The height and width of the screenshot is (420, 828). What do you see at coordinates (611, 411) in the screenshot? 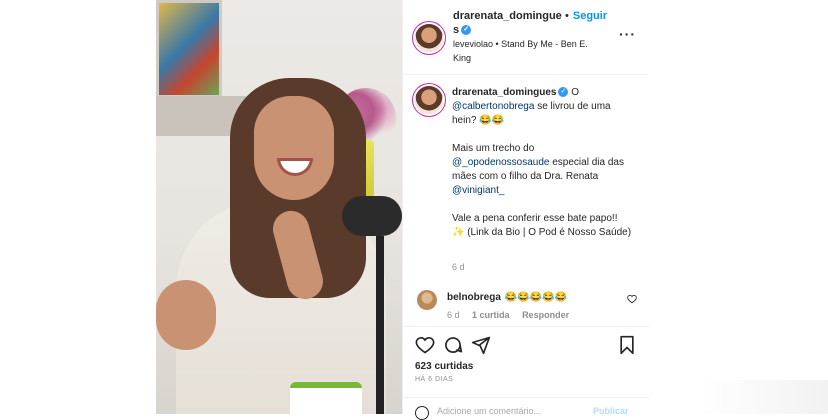
I see `post-comment-button: Publicar` at bounding box center [611, 411].